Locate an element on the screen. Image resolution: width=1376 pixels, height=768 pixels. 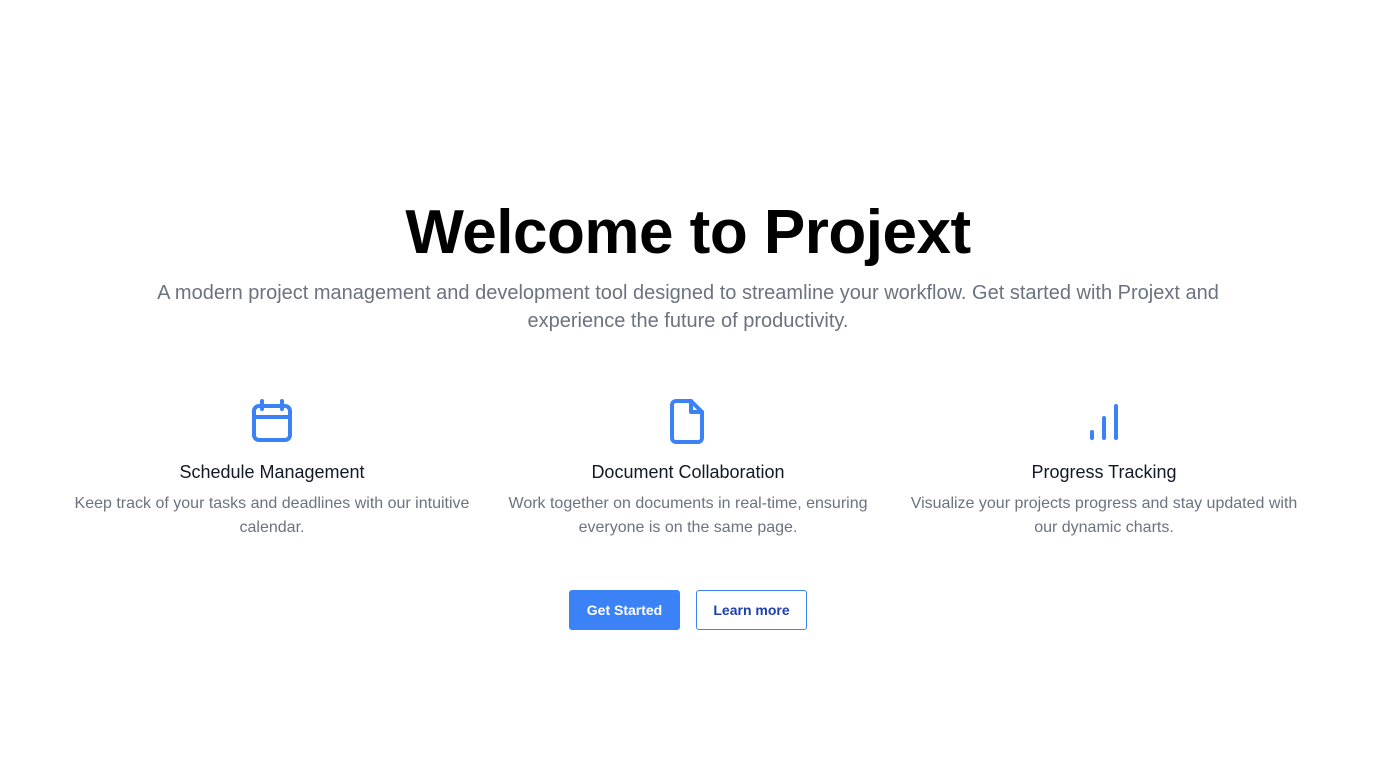
get-started-button: Get Started is located at coordinates (624, 610).